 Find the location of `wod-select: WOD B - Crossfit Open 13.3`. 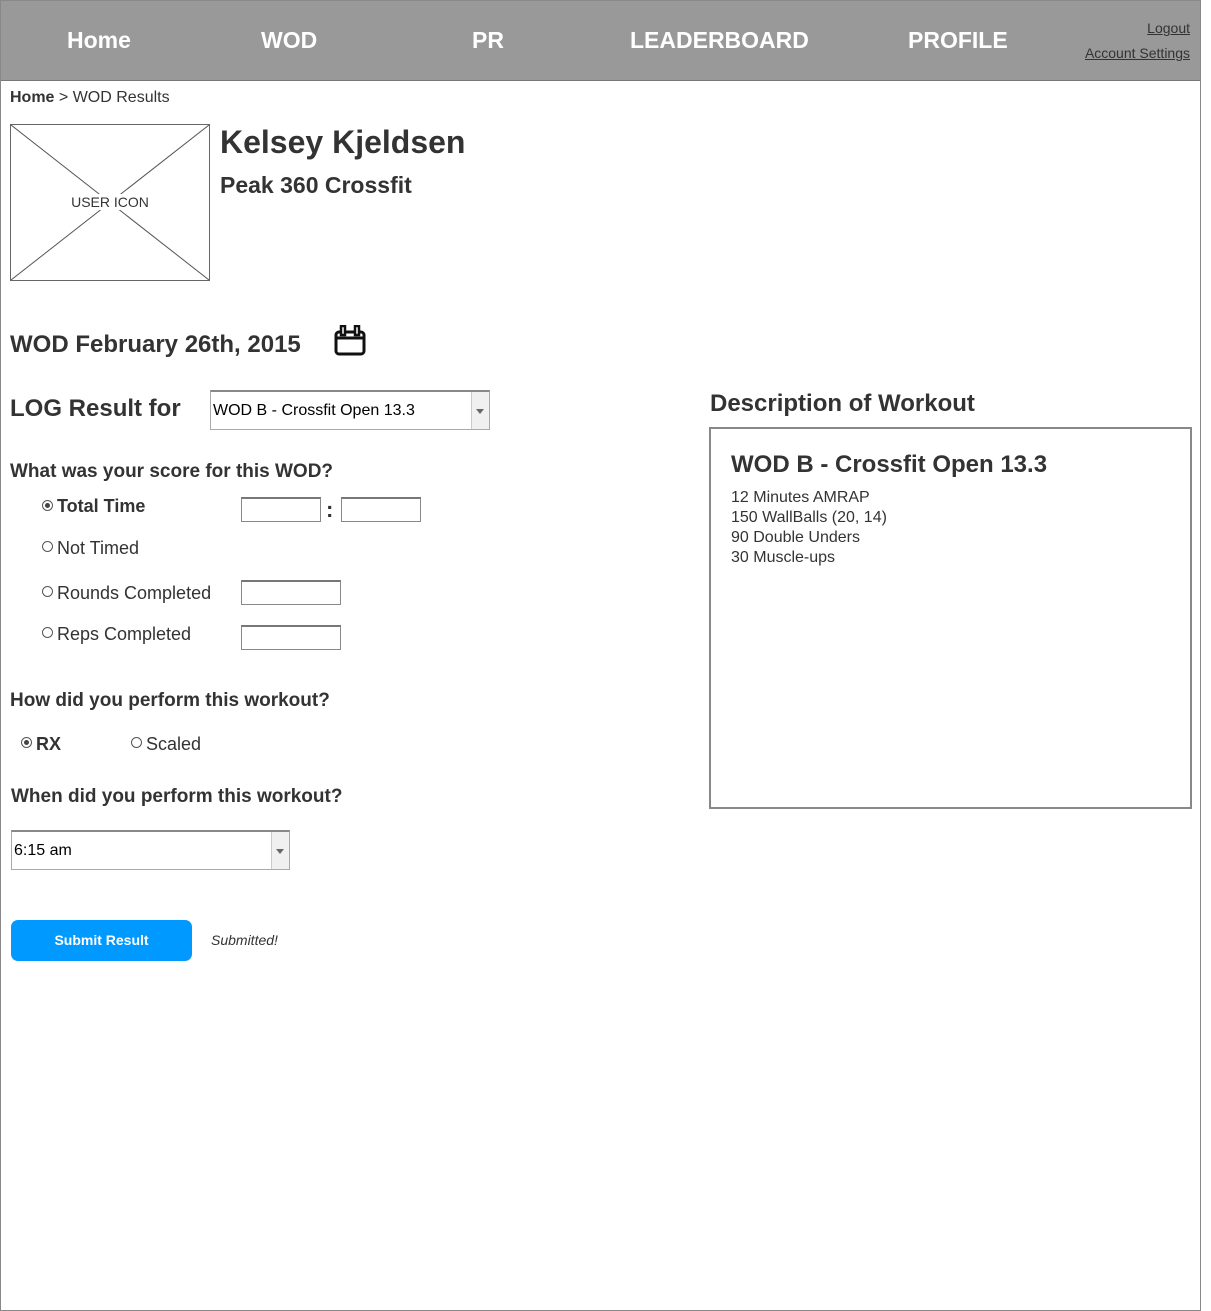

wod-select: WOD B - Crossfit Open 13.3 is located at coordinates (350, 410).